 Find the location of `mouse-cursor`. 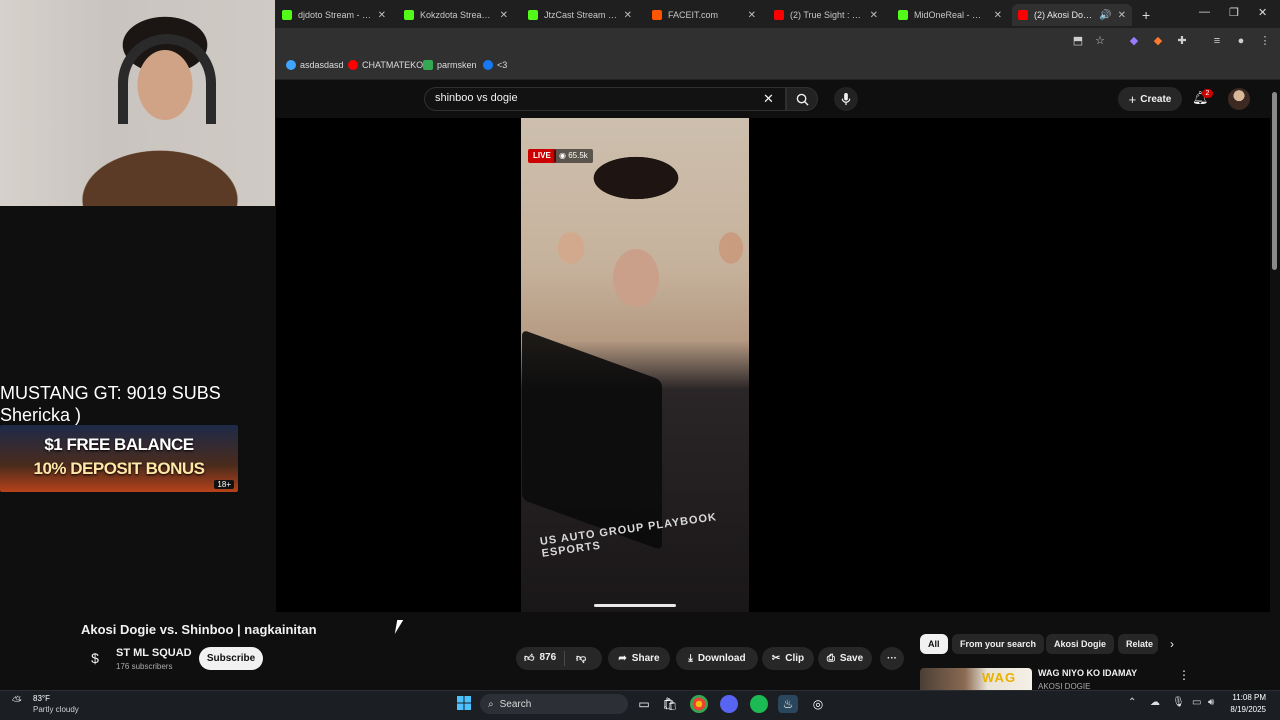

mouse-cursor is located at coordinates (399, 627).